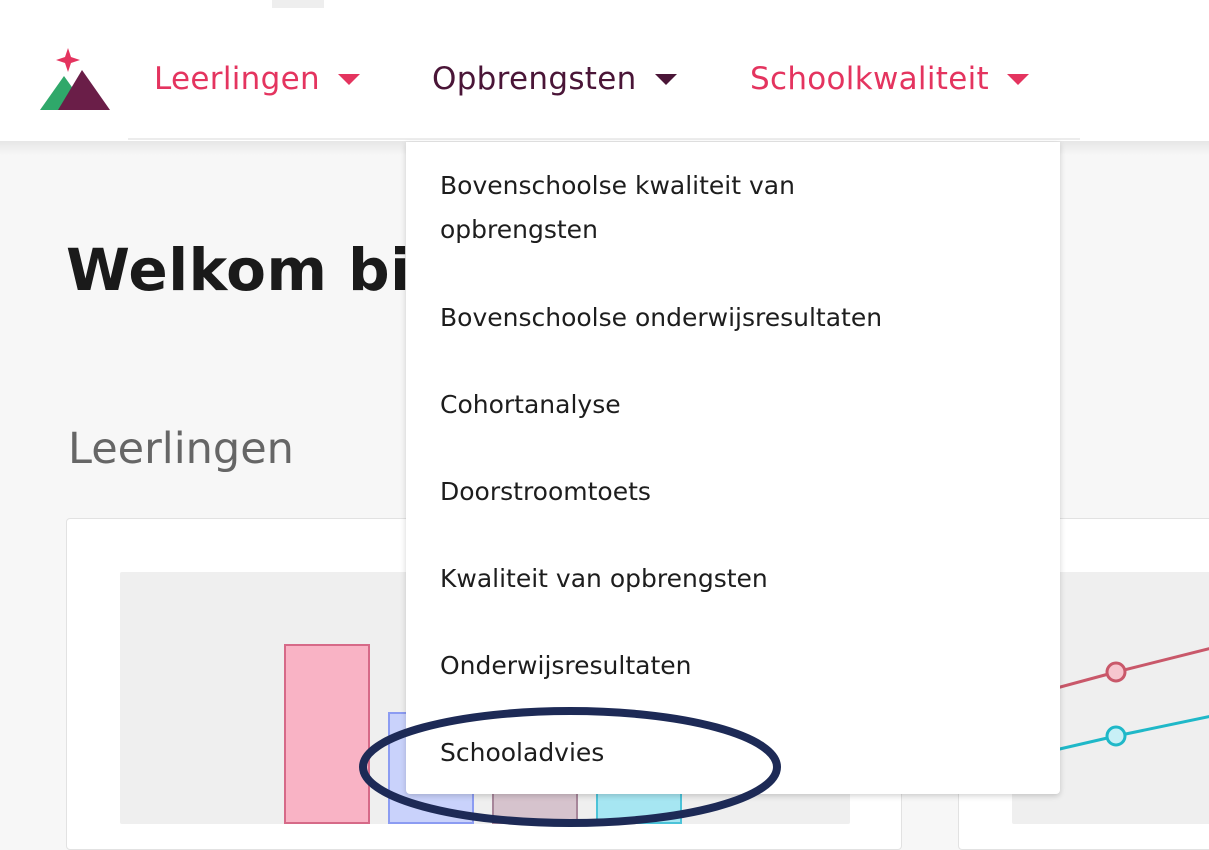 This screenshot has width=1209, height=850. I want to click on nav-leerlingen-menu: Leerlingen, so click(257, 79).